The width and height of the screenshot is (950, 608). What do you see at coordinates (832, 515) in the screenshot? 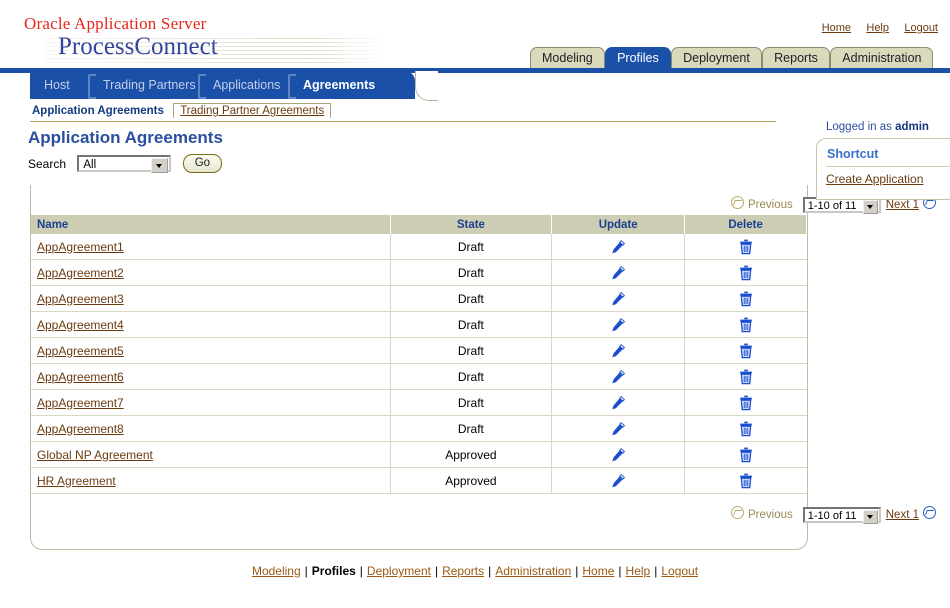
I see `page-range-value: 1-10 of 11` at bounding box center [832, 515].